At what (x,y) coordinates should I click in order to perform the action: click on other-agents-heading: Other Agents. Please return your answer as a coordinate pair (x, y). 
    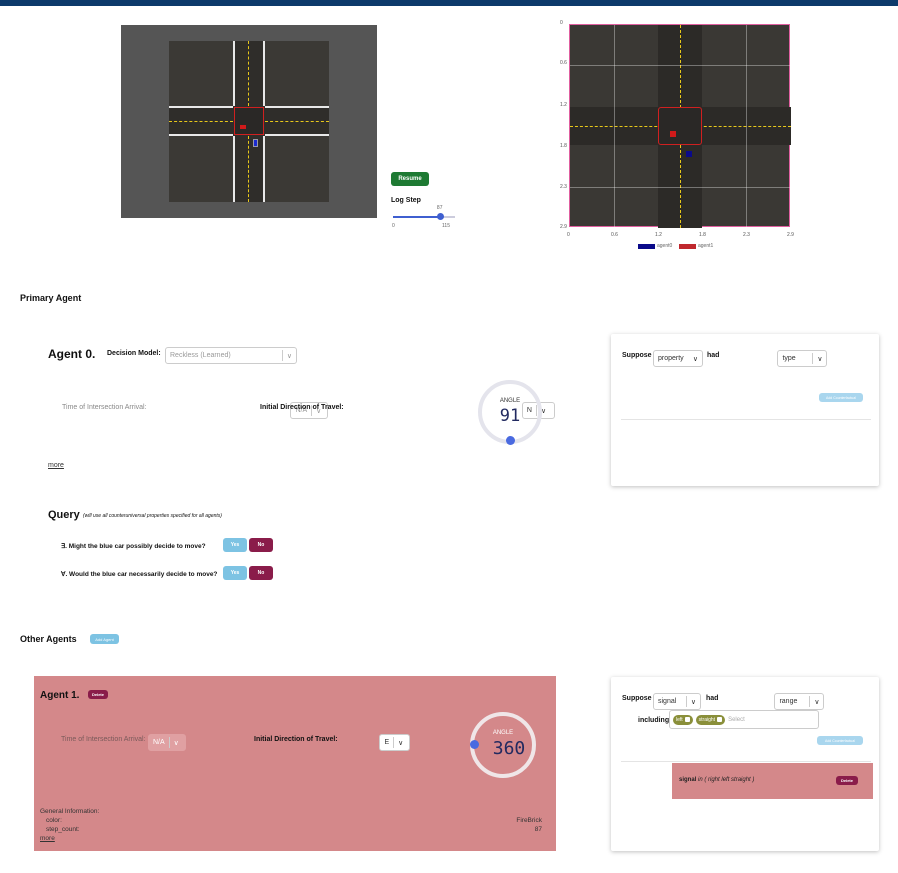
    Looking at the image, I should click on (48, 639).